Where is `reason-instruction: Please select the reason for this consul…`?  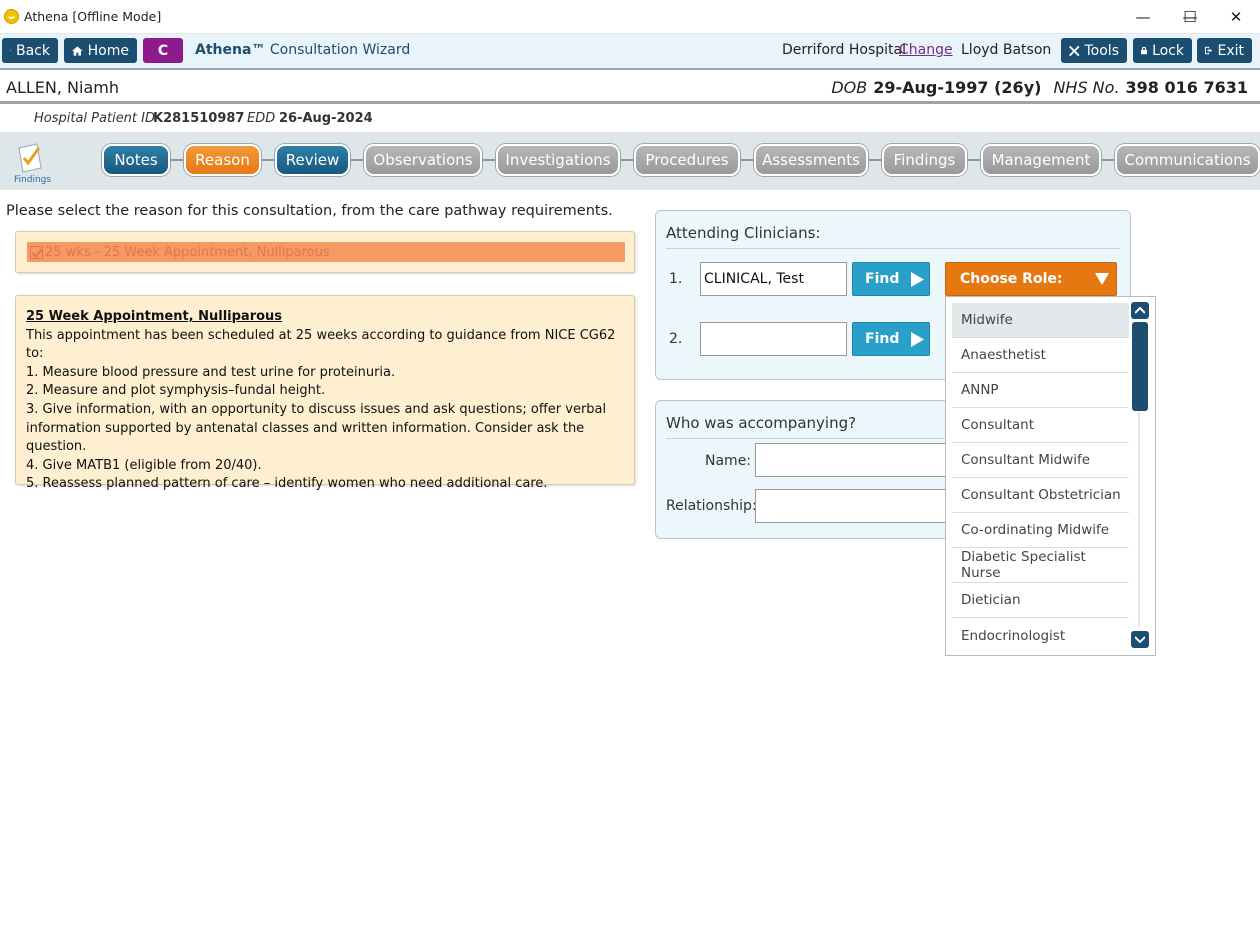 reason-instruction: Please select the reason for this consul… is located at coordinates (309, 211).